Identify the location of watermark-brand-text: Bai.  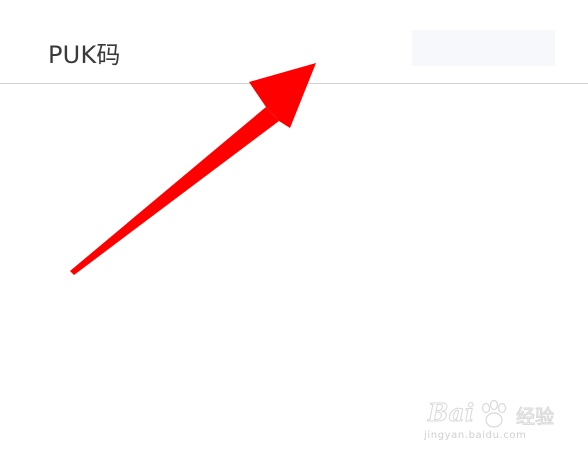
(451, 413).